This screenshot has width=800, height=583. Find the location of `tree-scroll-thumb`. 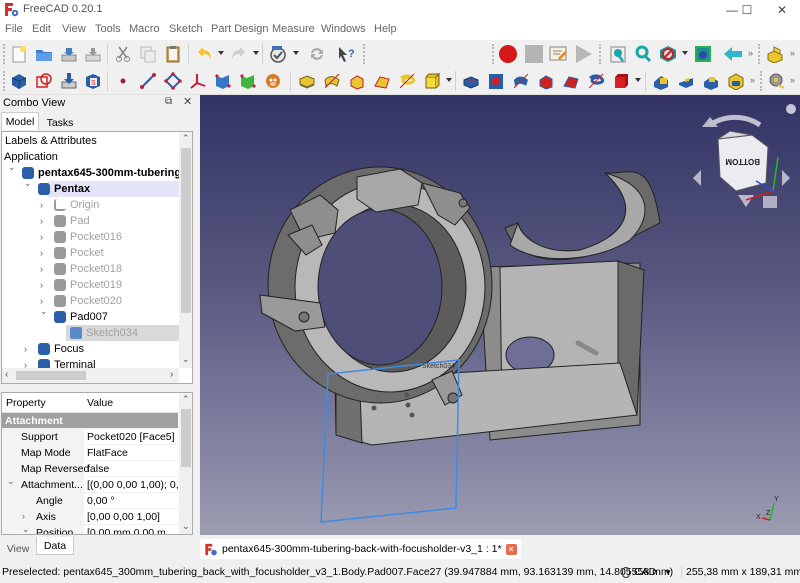

tree-scroll-thumb is located at coordinates (186, 230).